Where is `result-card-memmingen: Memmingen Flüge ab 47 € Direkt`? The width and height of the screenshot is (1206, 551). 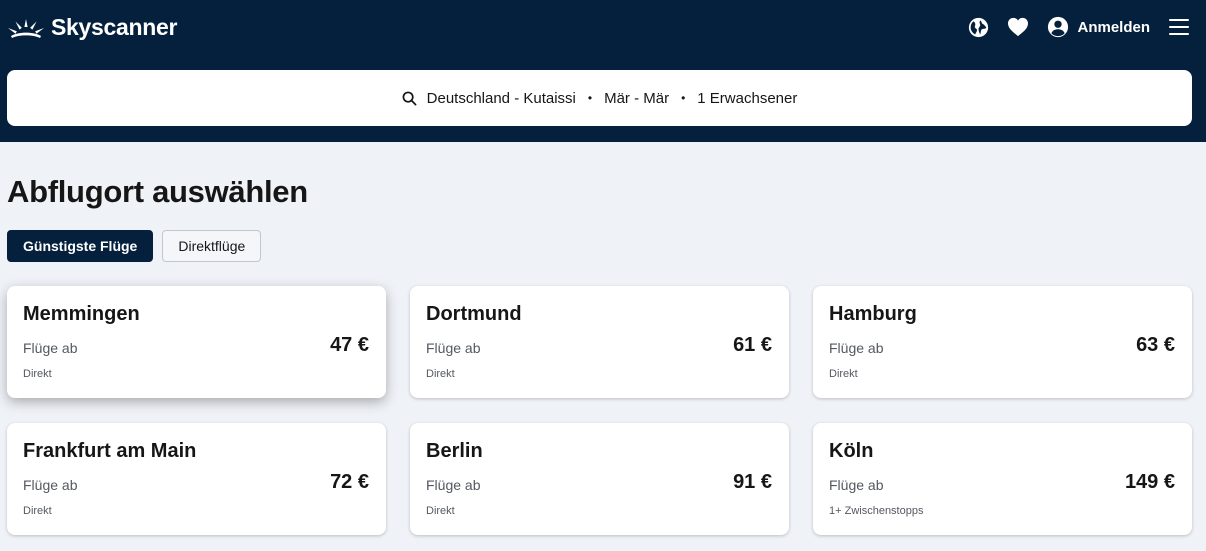 result-card-memmingen: Memmingen Flüge ab 47 € Direkt is located at coordinates (196, 342).